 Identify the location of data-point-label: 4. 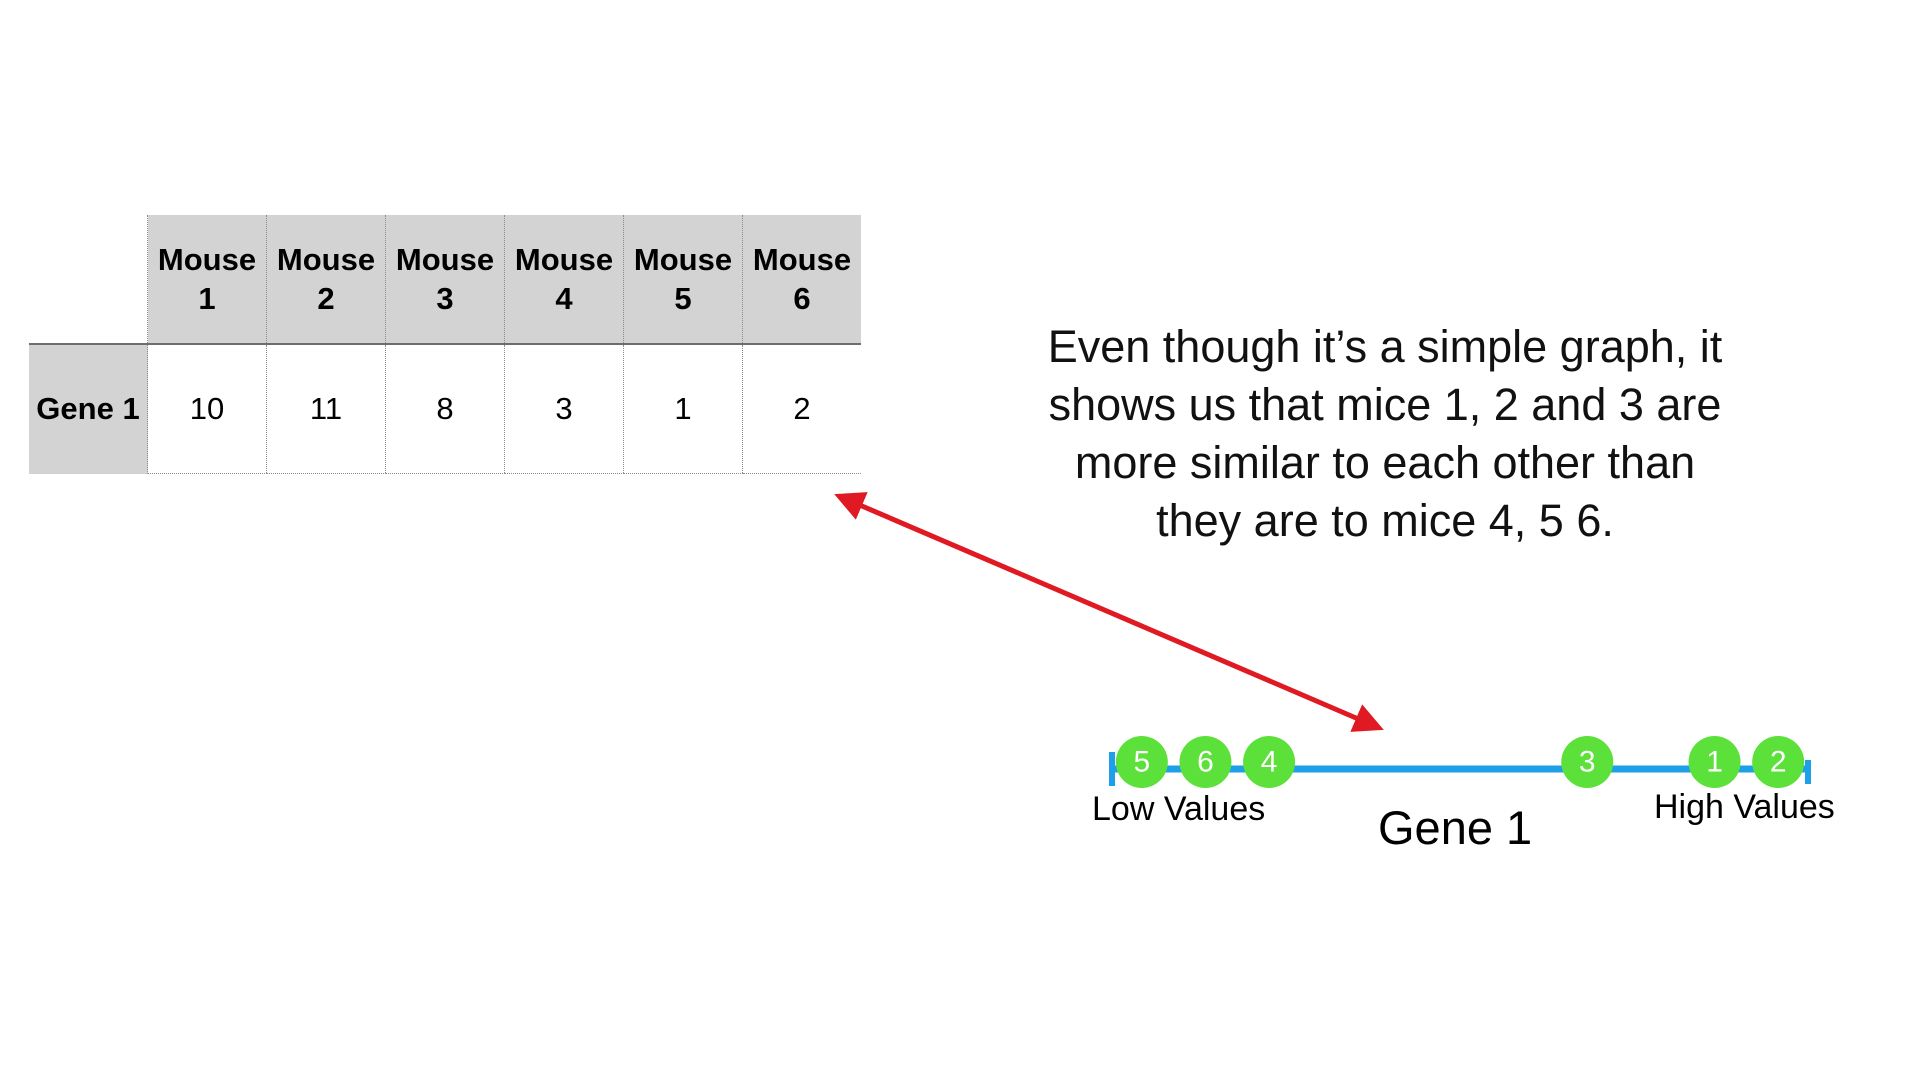
(1269, 762).